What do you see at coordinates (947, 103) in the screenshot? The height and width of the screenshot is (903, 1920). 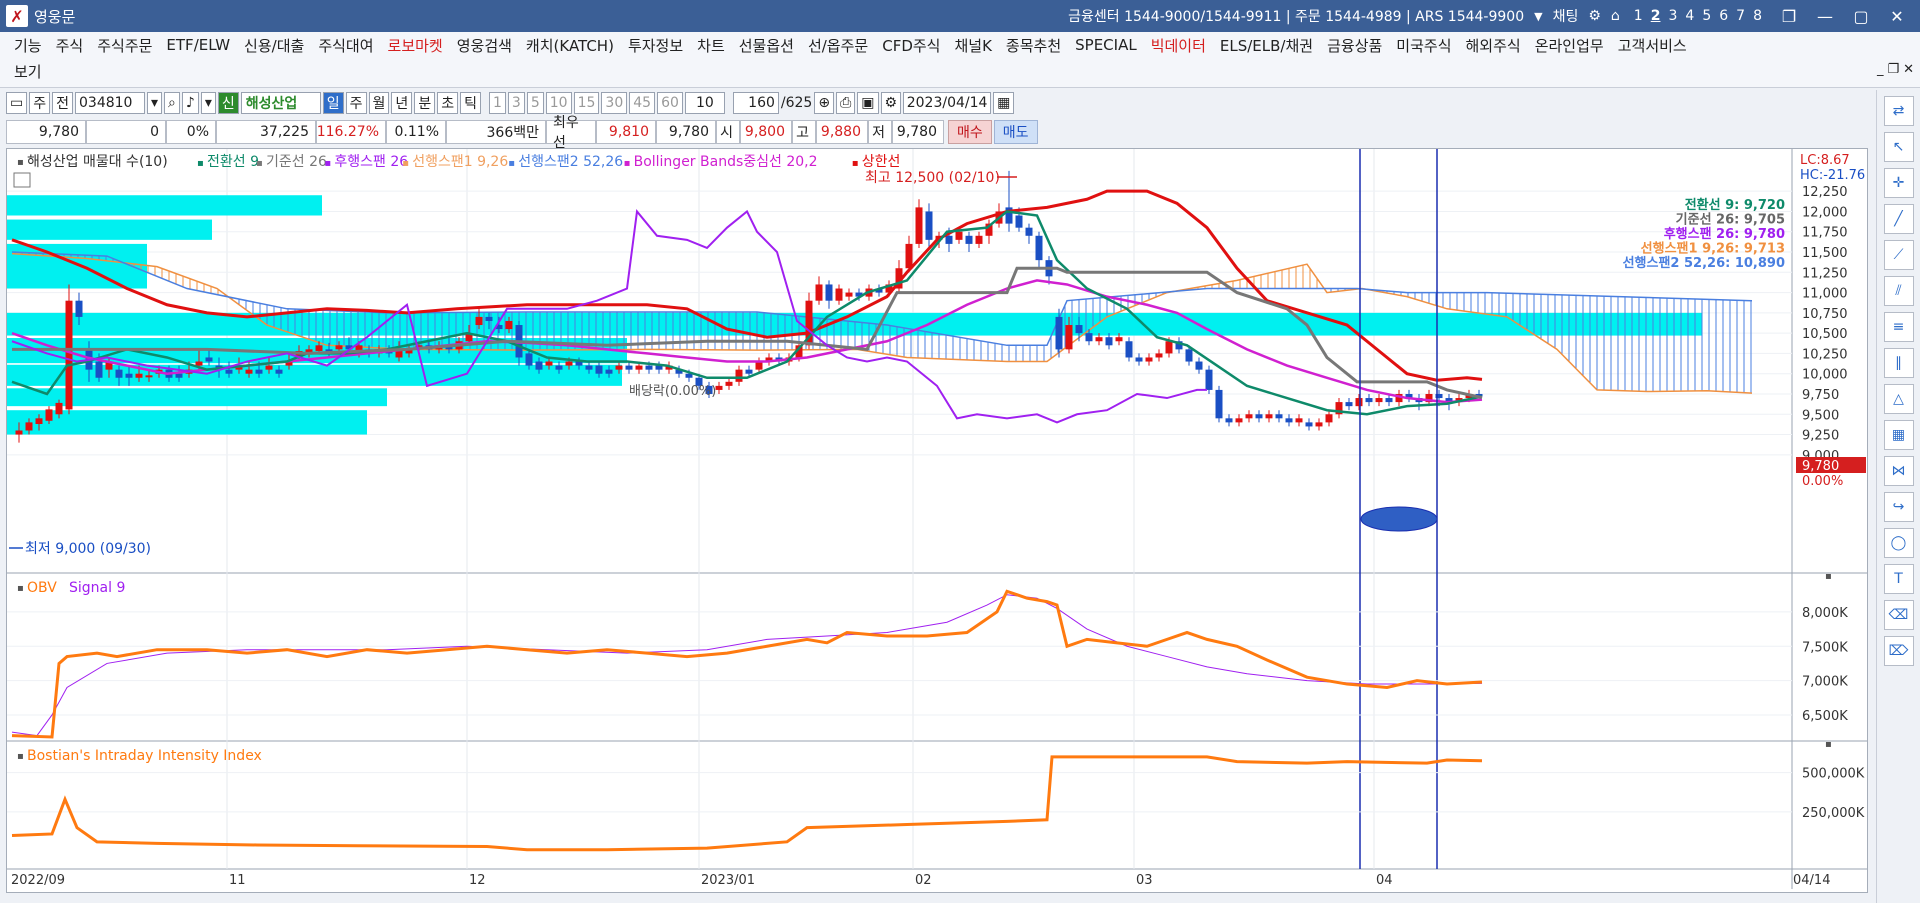 I see `date-input: 2023/04/14` at bounding box center [947, 103].